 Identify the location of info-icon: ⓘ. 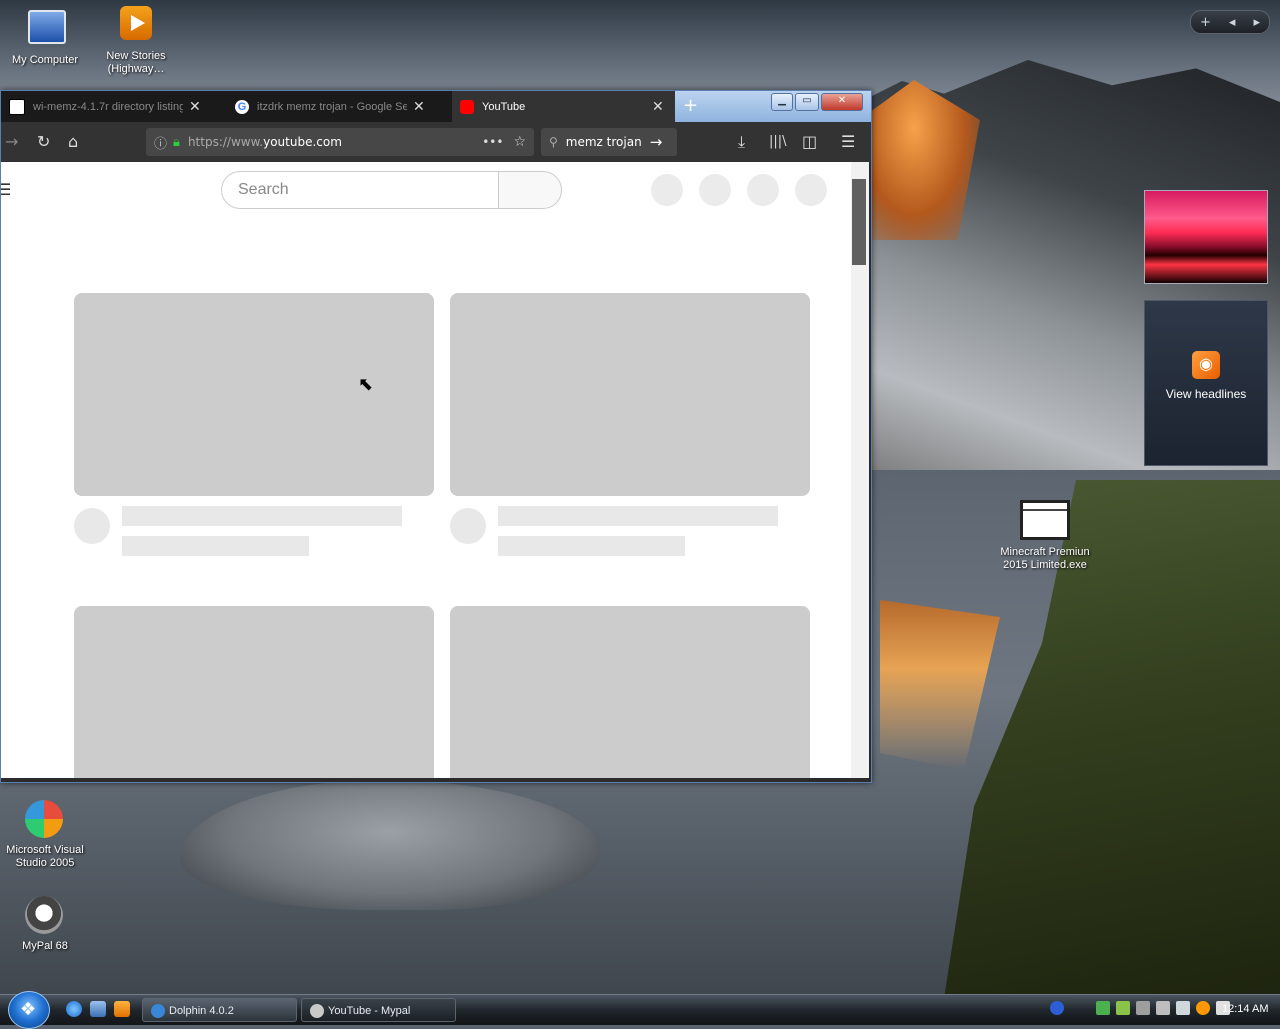
(160, 142).